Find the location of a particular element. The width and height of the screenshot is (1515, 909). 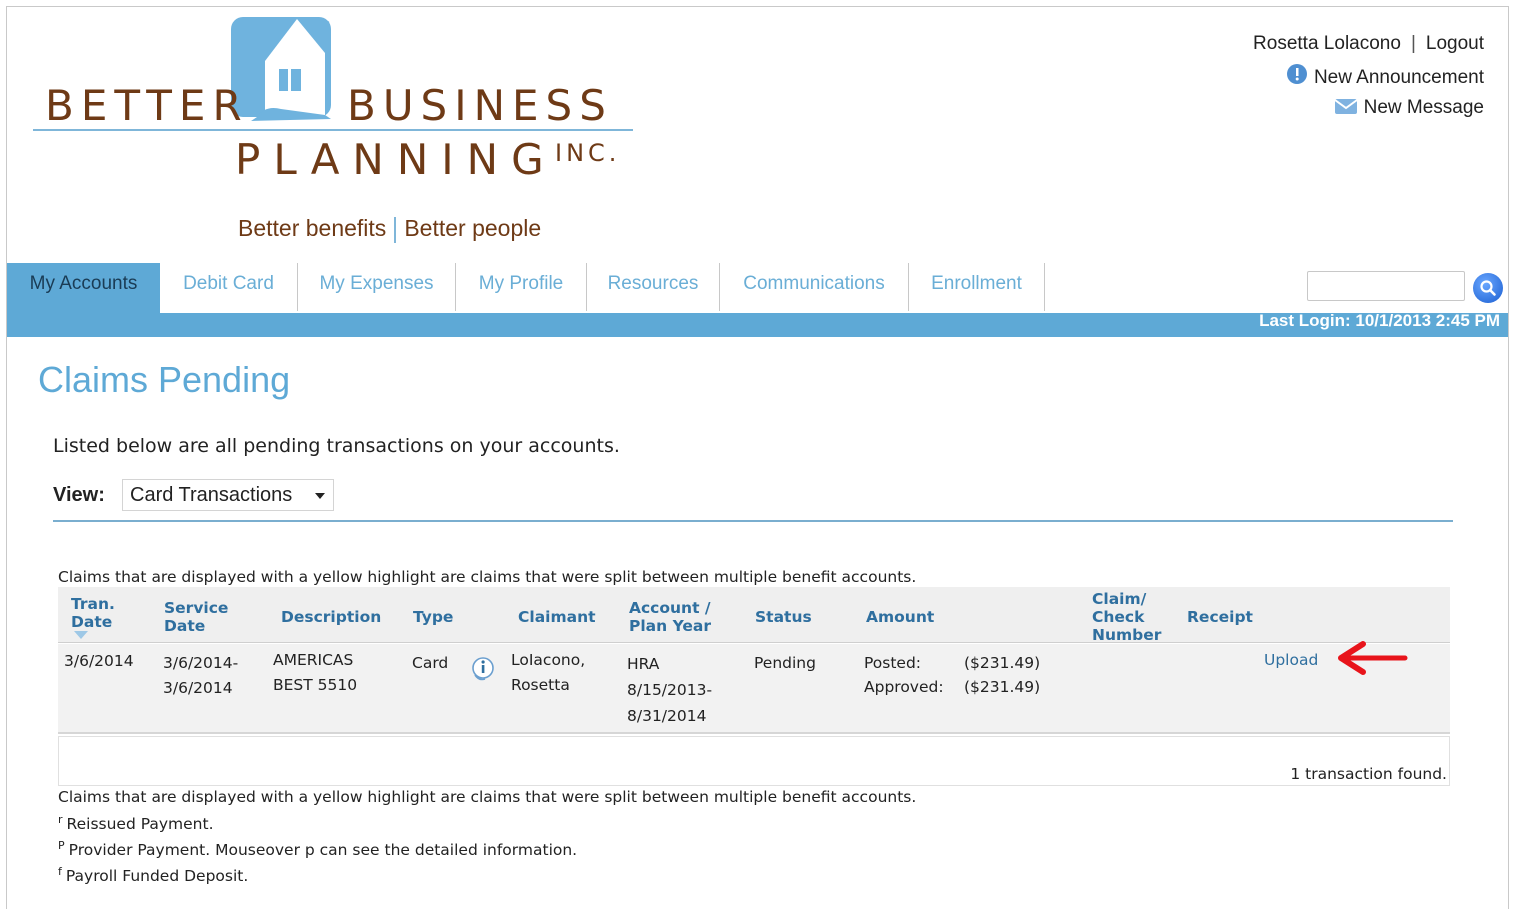

logo-suffix: INC. is located at coordinates (588, 153).